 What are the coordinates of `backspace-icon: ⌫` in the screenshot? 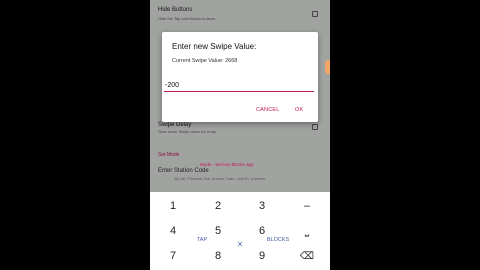 It's located at (307, 256).